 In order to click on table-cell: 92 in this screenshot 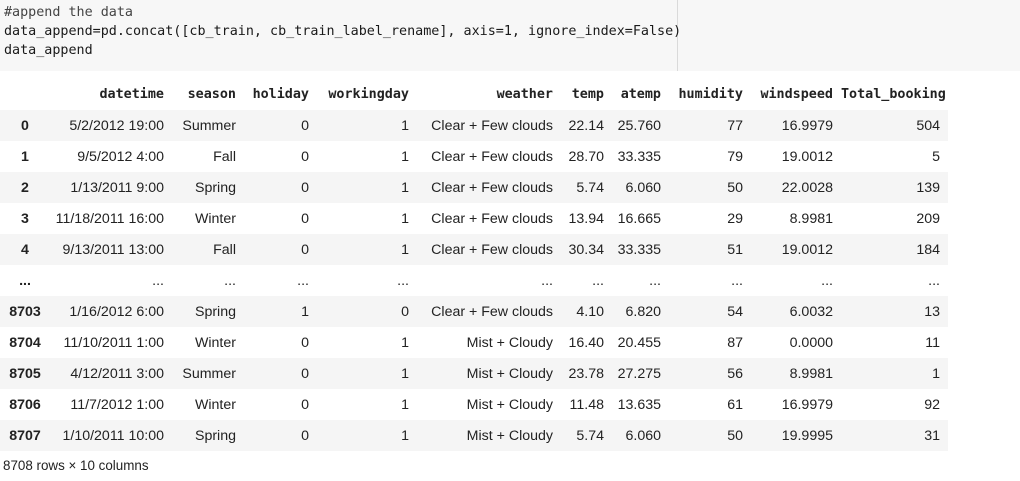, I will do `click(932, 404)`.